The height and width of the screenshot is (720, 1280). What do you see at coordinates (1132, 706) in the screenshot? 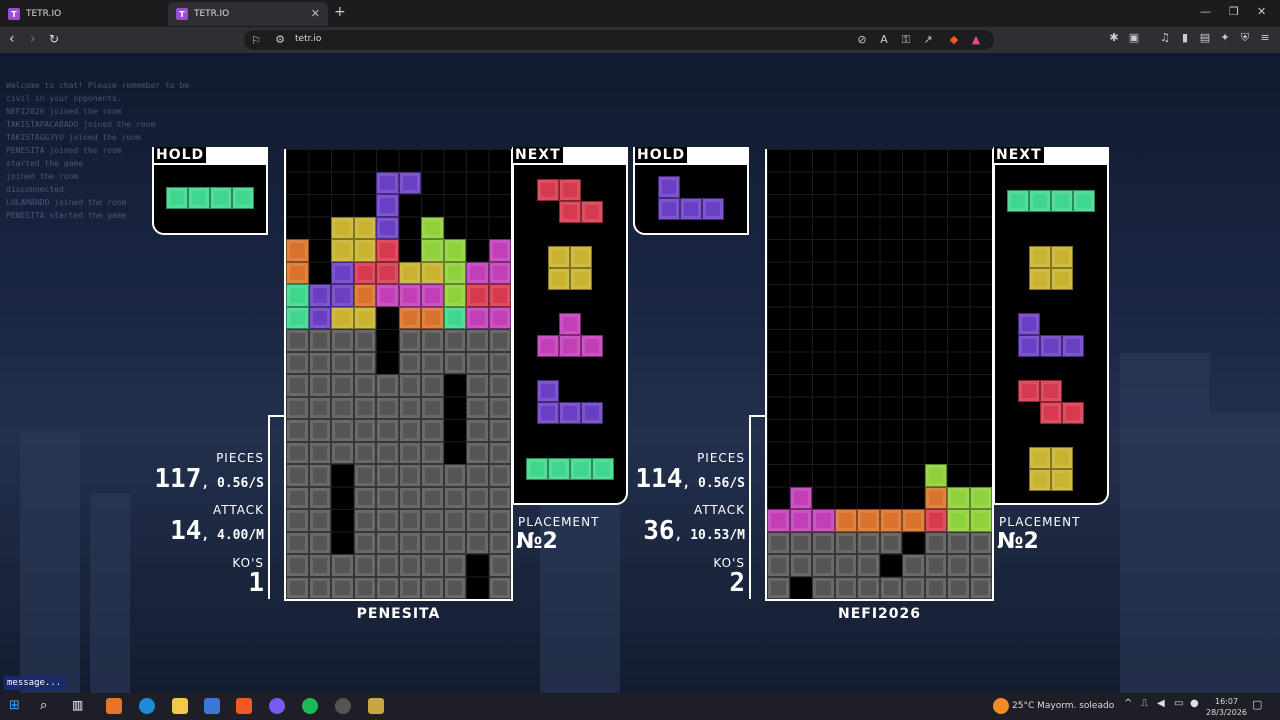
I see `tray-chevron-icon: ^` at bounding box center [1132, 706].